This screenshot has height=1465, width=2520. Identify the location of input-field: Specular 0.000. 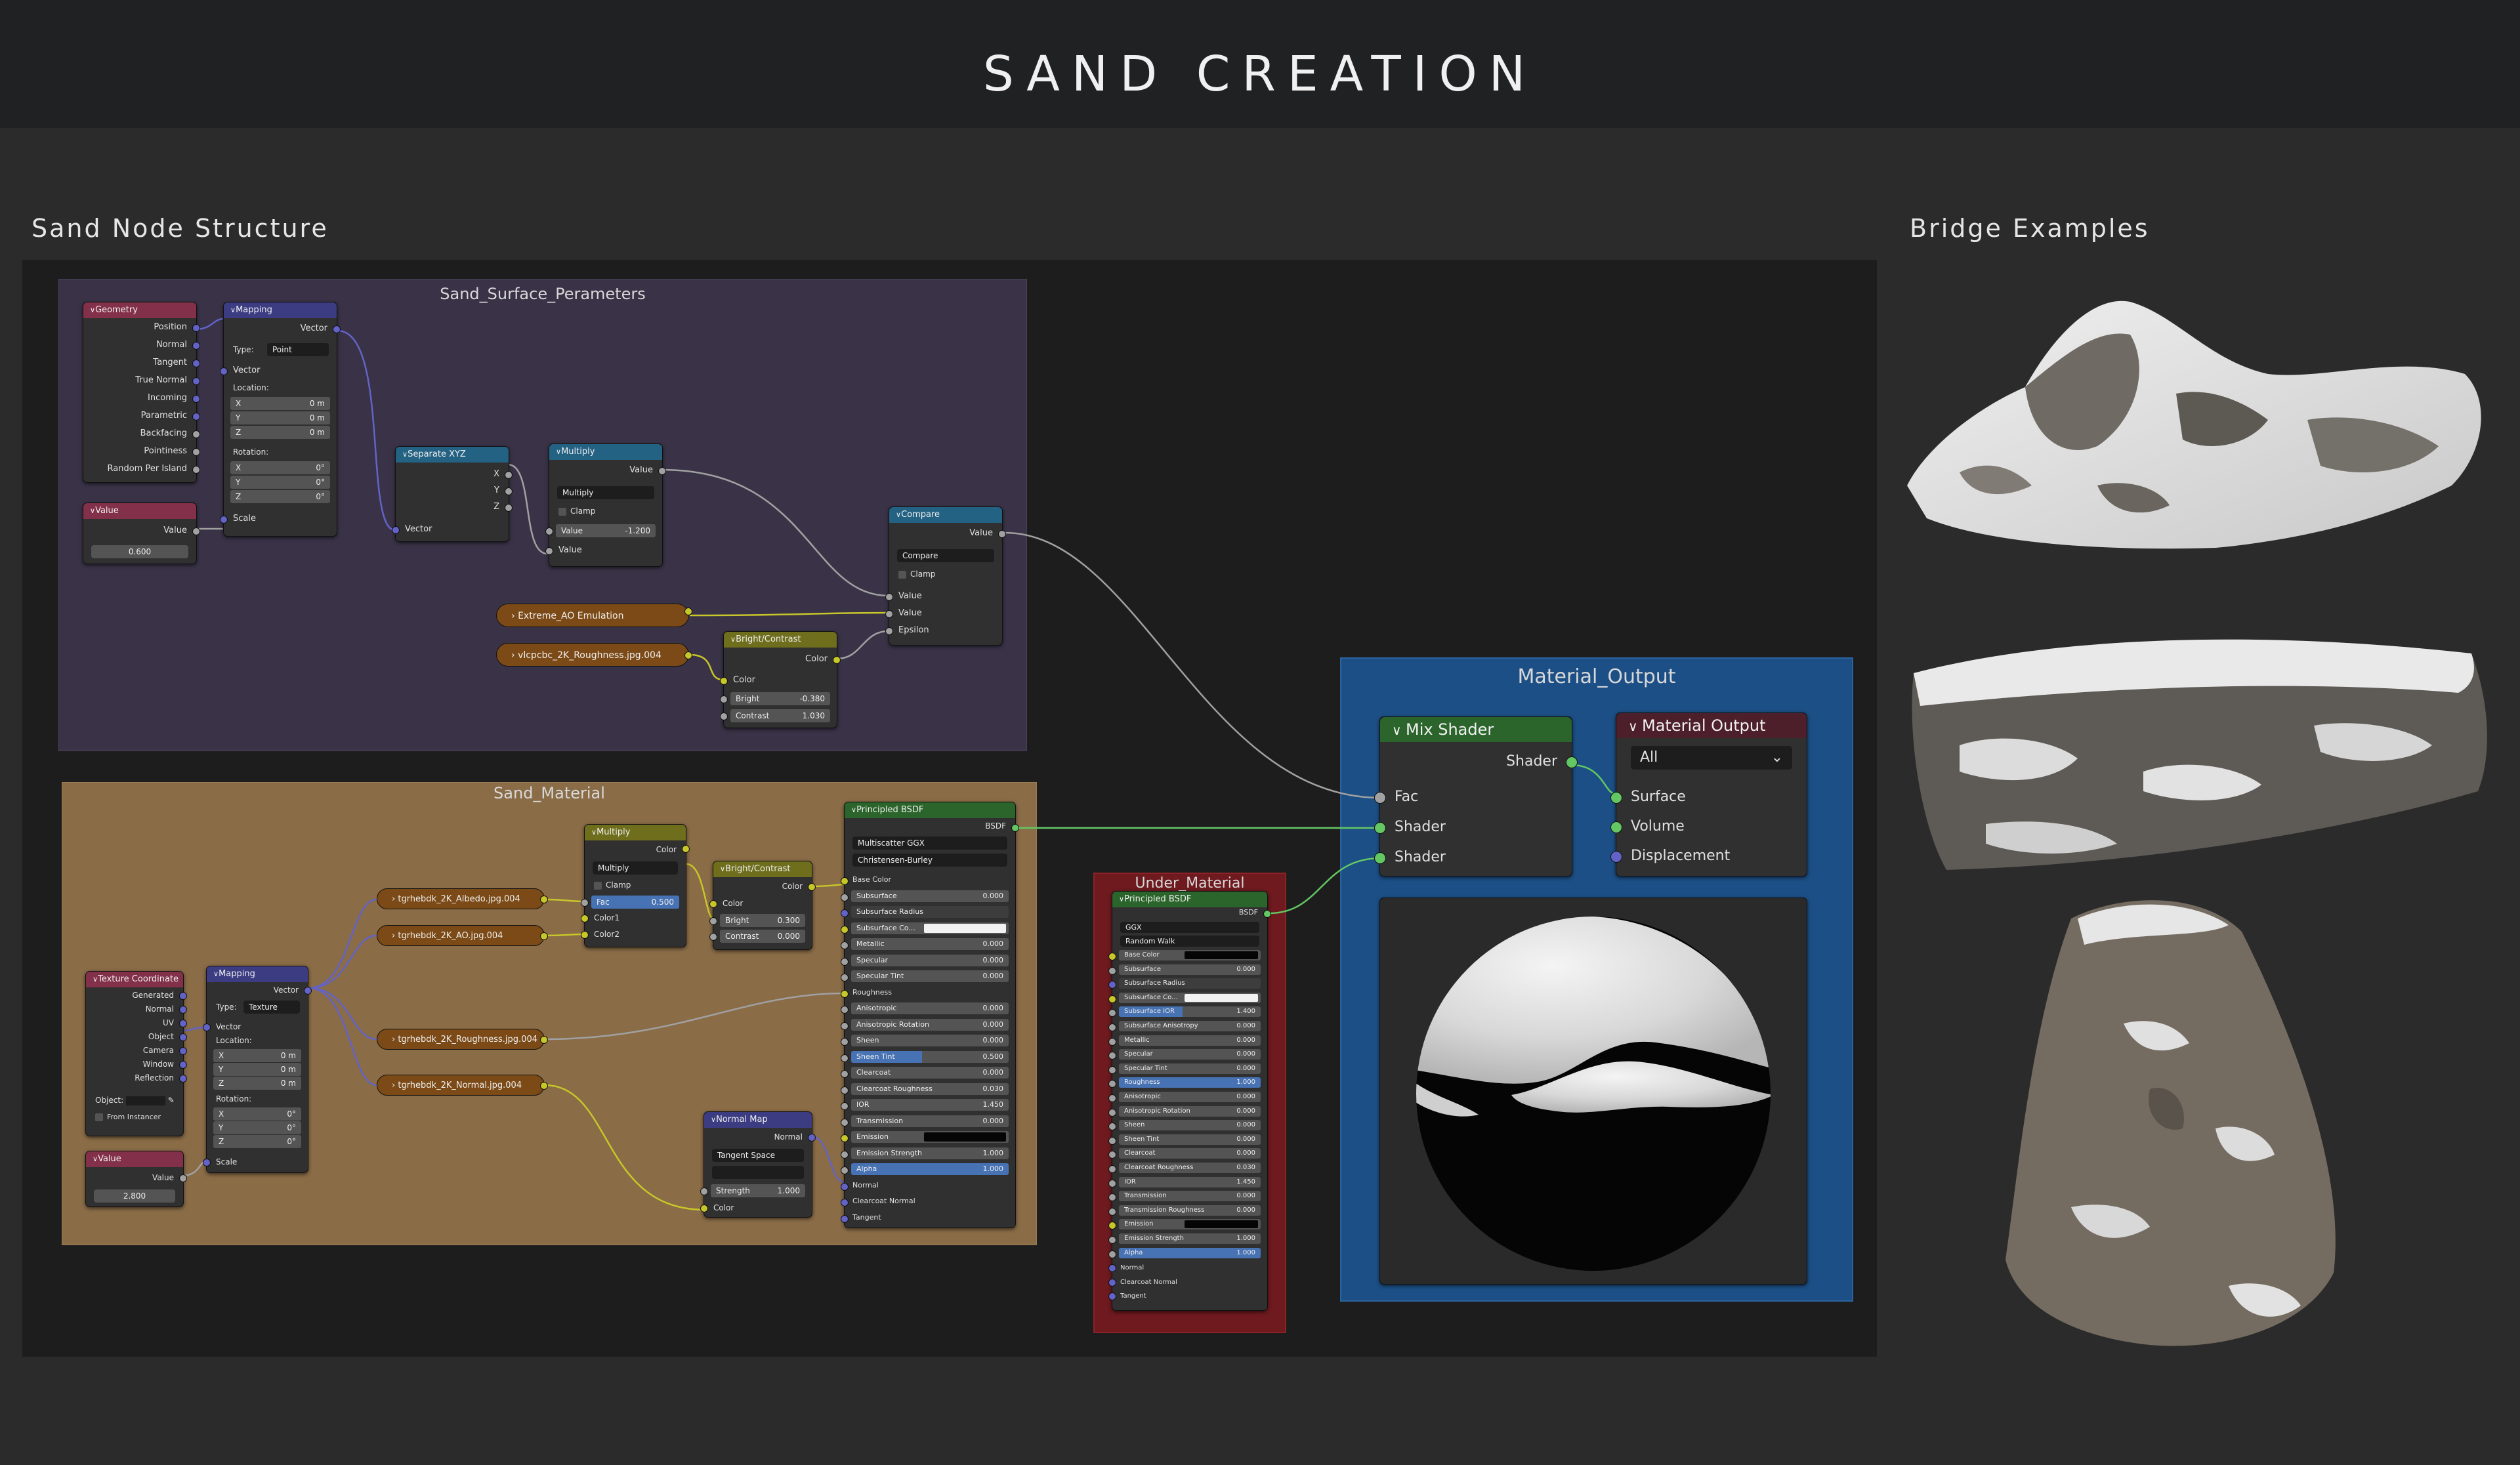
(1190, 1054).